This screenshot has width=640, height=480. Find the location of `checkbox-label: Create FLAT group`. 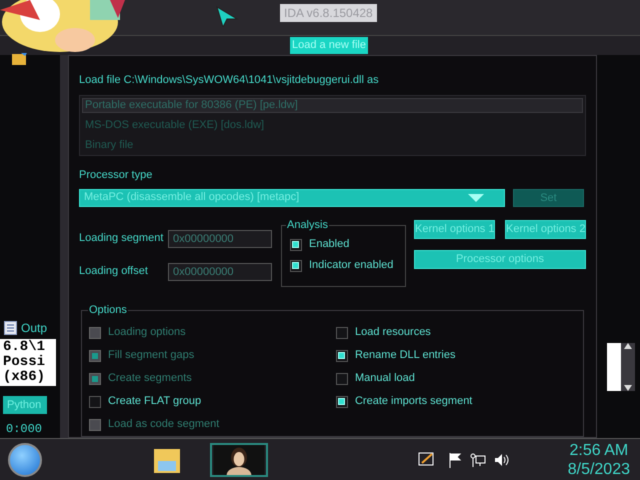

checkbox-label: Create FLAT group is located at coordinates (155, 402).